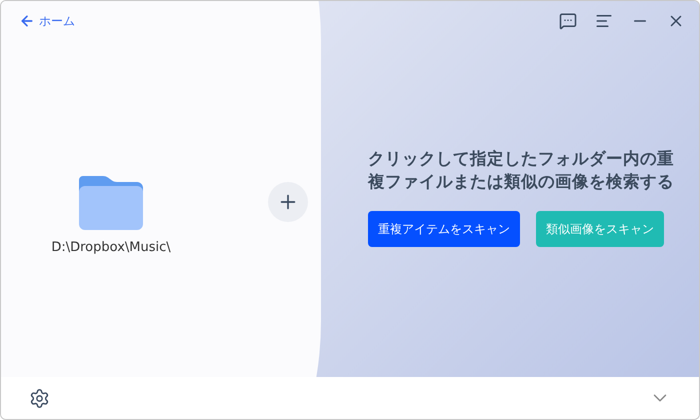 This screenshot has width=700, height=420. What do you see at coordinates (521, 170) in the screenshot?
I see `instruction-text: クリックして指定したフォルダー内の重複ファイルまたは類似の画像を検索する` at bounding box center [521, 170].